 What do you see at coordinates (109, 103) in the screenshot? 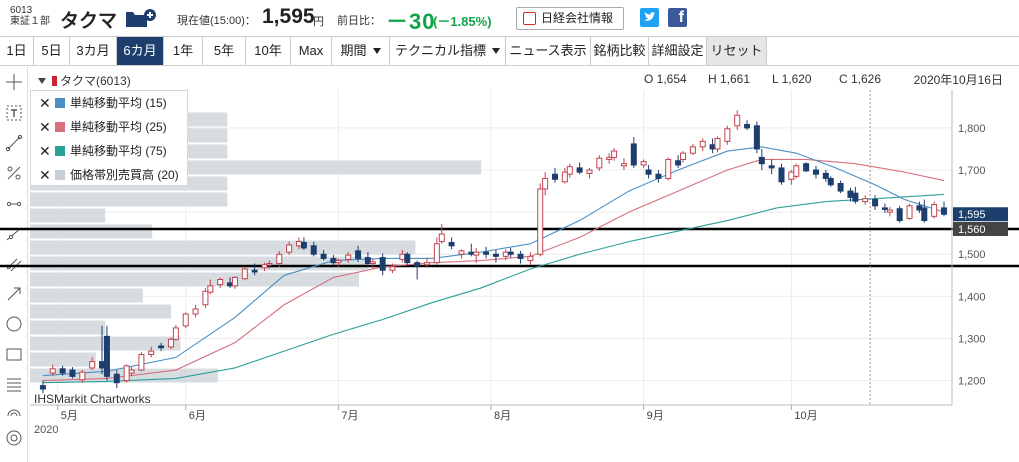
I see `legend-item-sma15: ✕ 単純移動平均 (15)` at bounding box center [109, 103].